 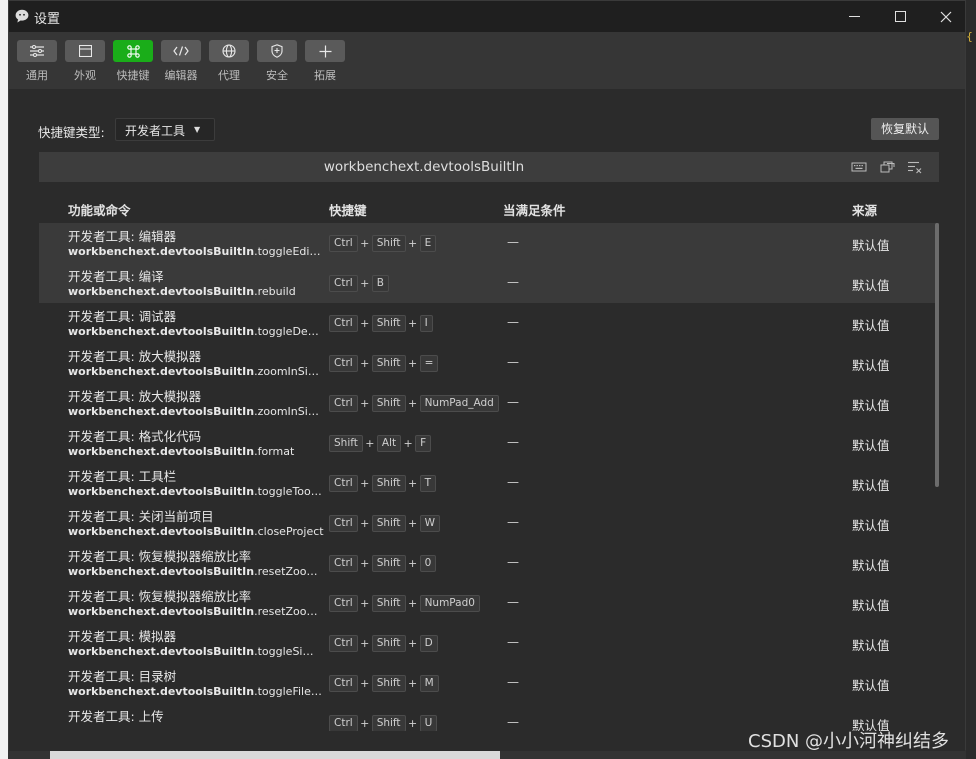 I want to click on column-header-when: 当满足条件, so click(x=534, y=209).